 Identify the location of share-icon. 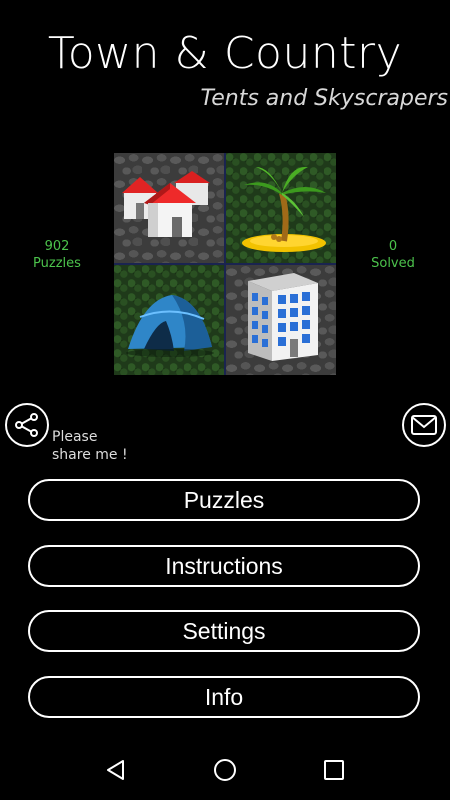
(26, 425).